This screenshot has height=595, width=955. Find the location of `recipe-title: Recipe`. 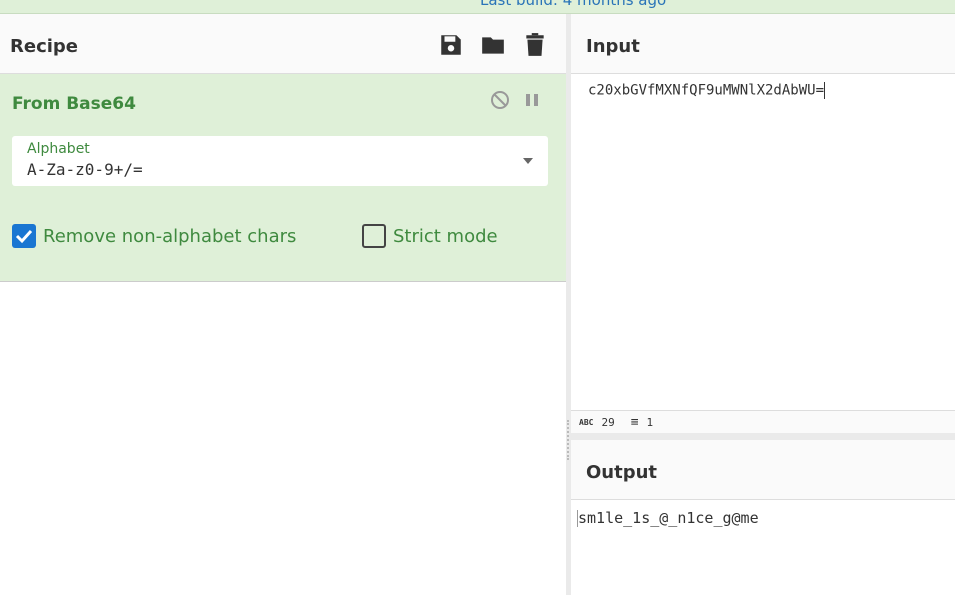

recipe-title: Recipe is located at coordinates (44, 46).